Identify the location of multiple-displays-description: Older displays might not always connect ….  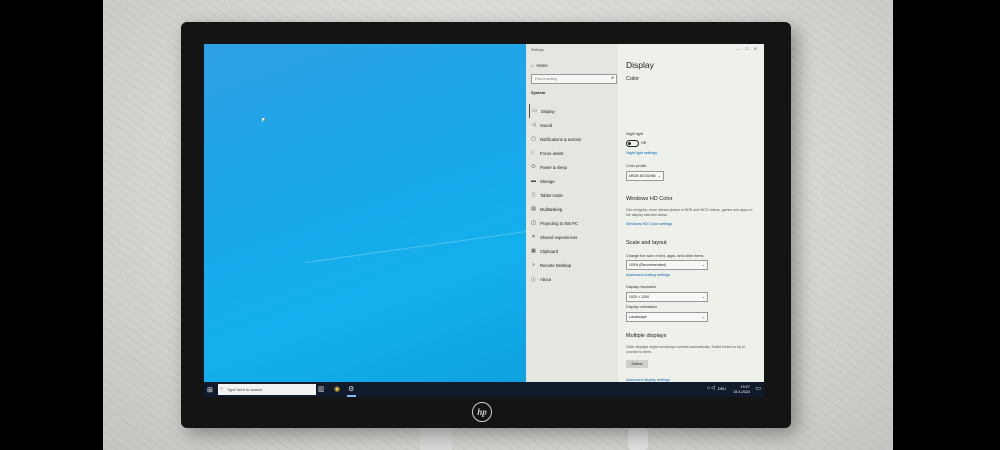
(685, 349).